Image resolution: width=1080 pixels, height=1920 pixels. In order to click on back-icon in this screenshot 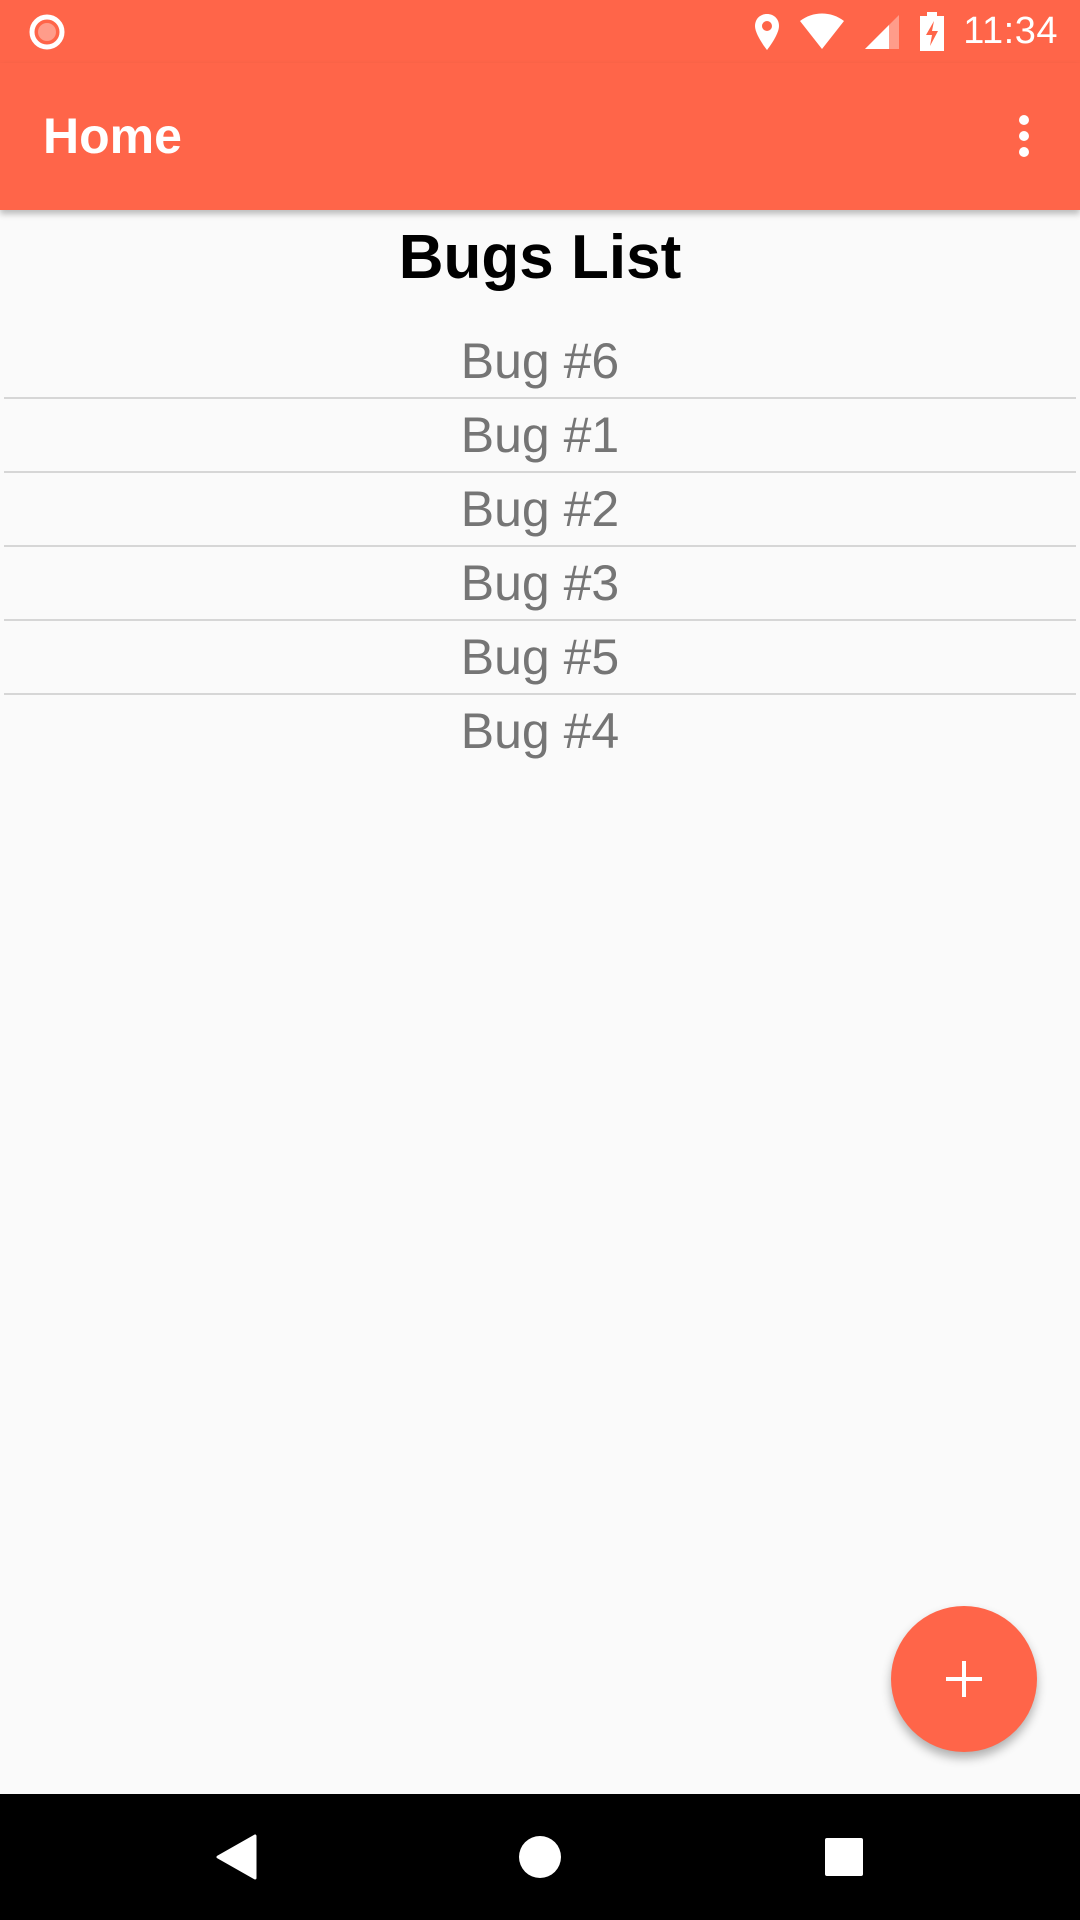, I will do `click(236, 1857)`.